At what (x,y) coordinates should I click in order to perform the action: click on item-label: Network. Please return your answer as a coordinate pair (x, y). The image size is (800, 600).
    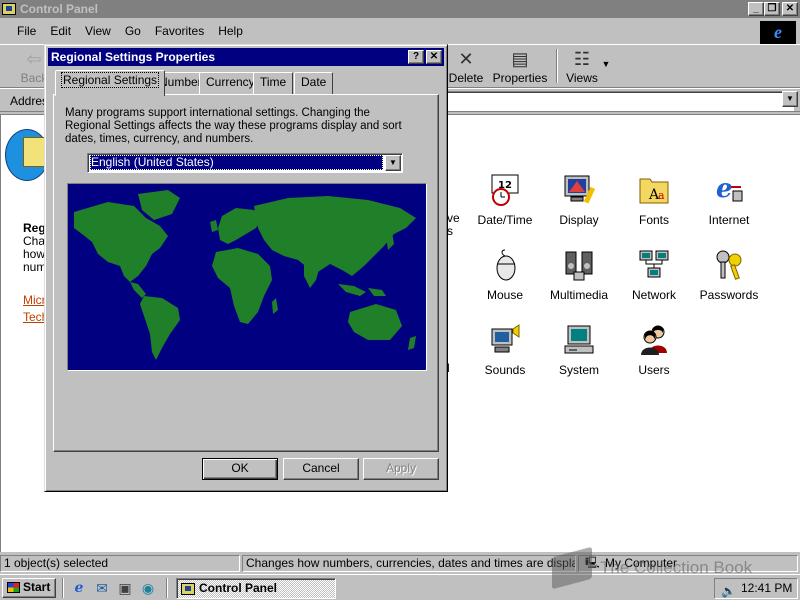
    Looking at the image, I should click on (653, 295).